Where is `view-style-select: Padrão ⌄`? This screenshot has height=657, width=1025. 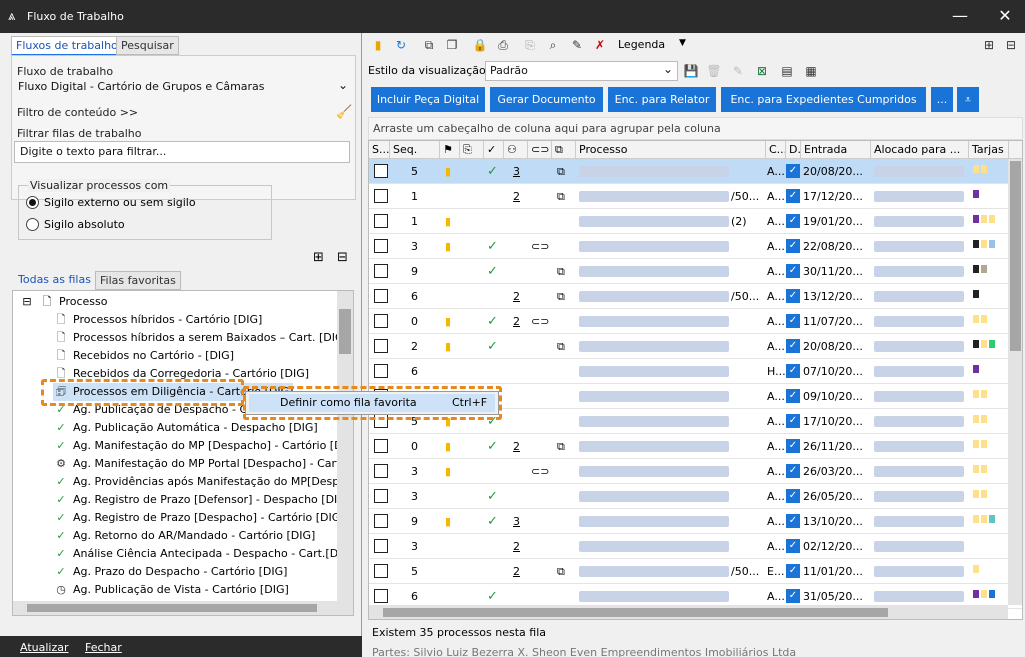
view-style-select: Padrão ⌄ is located at coordinates (581, 71).